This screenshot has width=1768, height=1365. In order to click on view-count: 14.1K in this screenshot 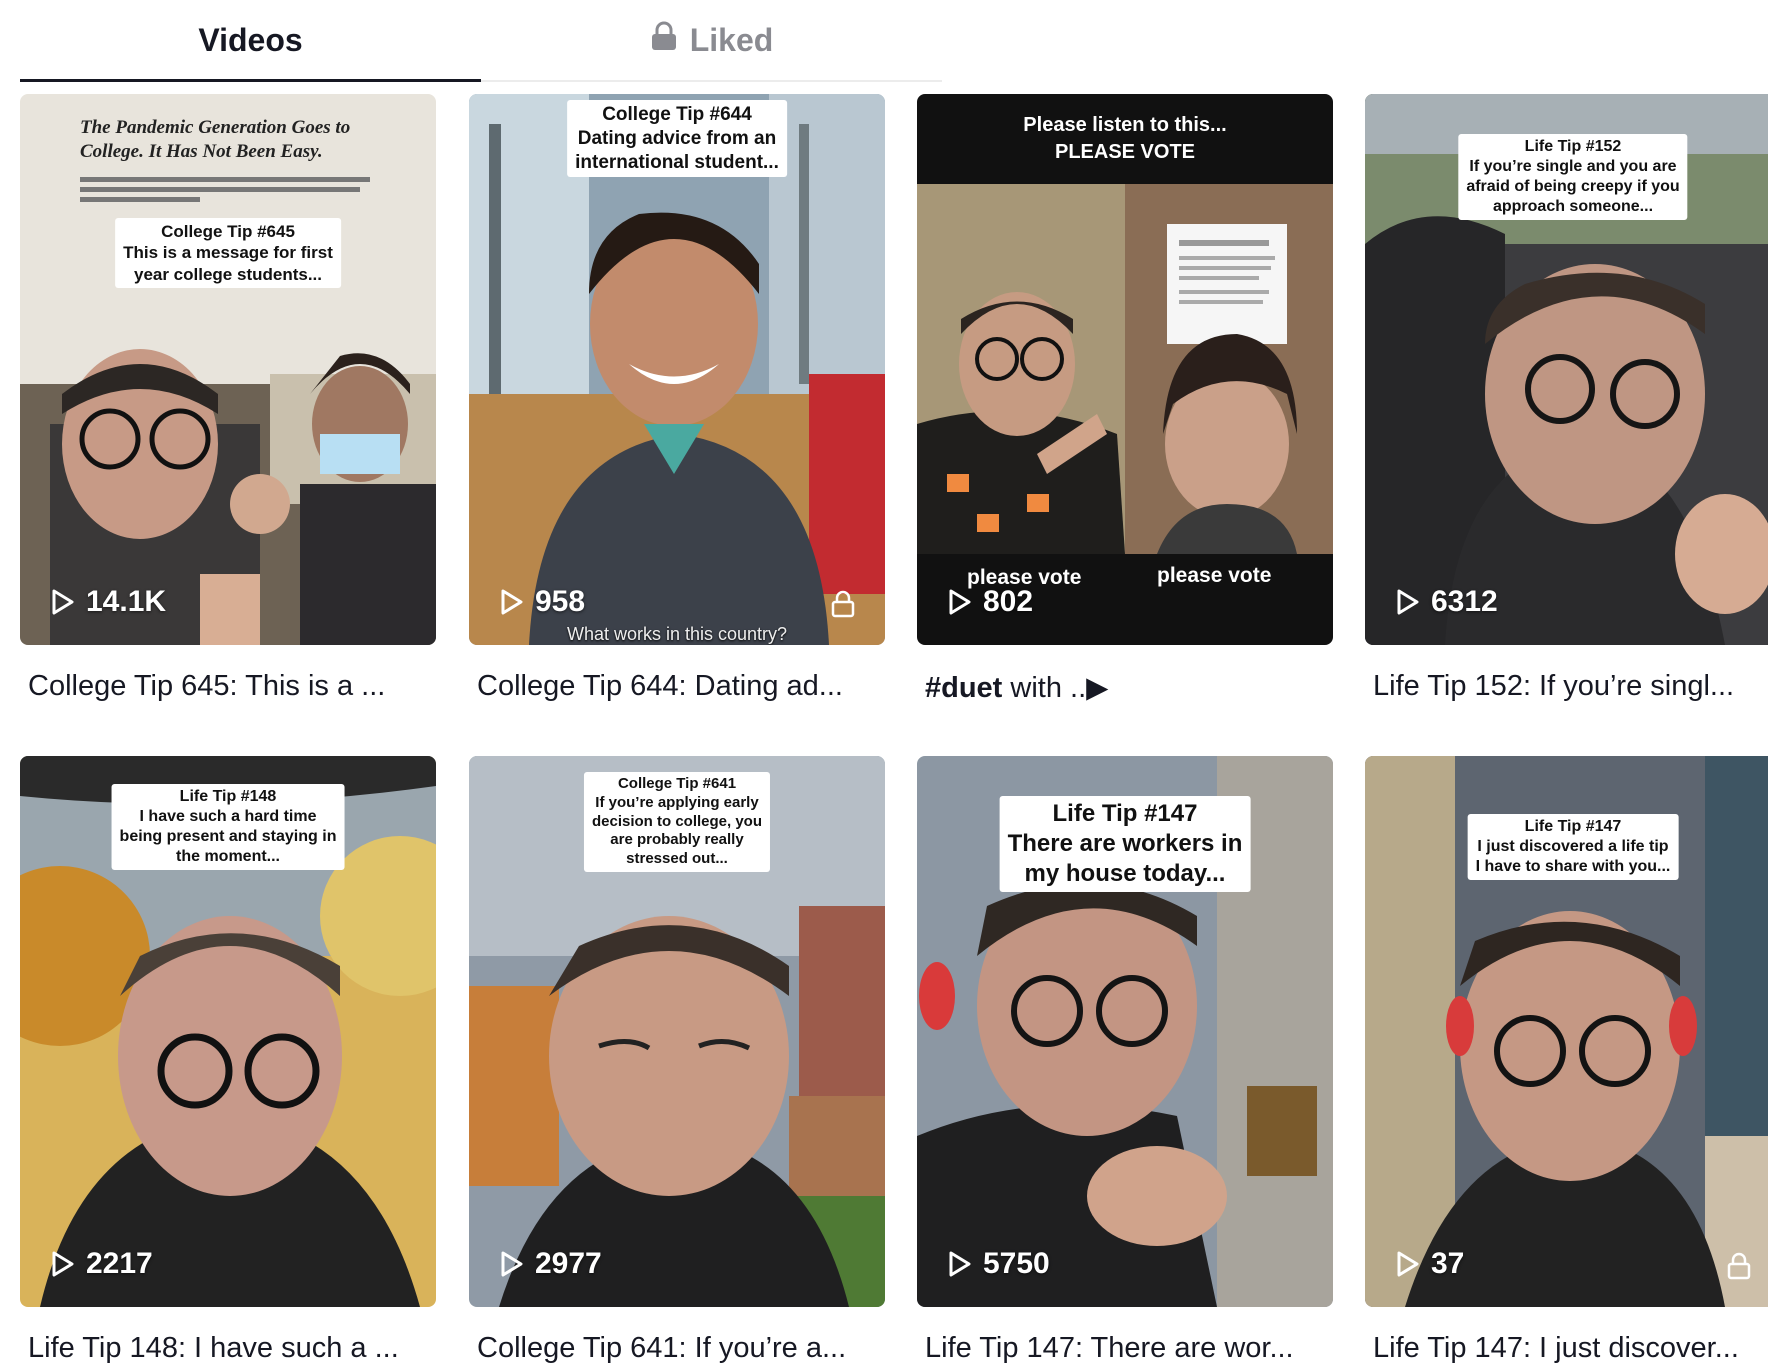, I will do `click(108, 602)`.